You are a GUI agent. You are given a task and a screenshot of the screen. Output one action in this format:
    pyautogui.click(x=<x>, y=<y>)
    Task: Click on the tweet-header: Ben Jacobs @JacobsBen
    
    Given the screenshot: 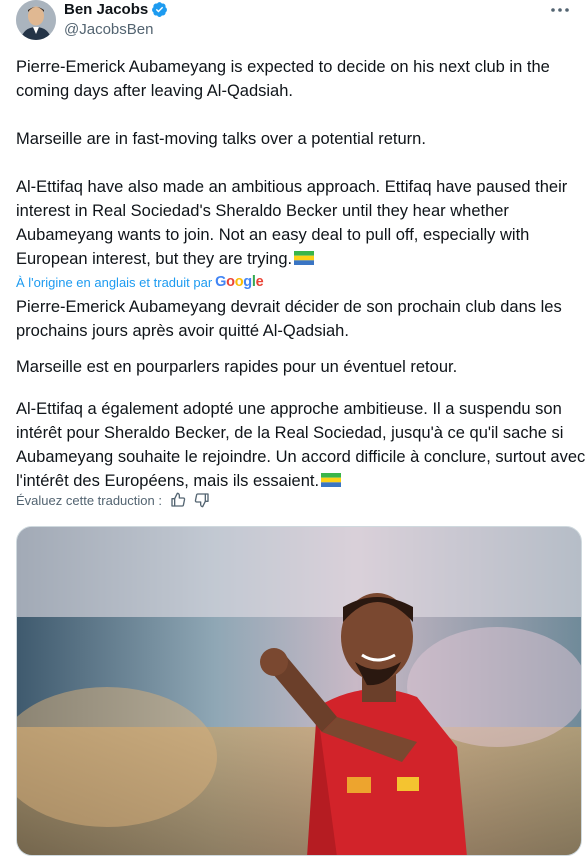 What is the action you would take?
    pyautogui.click(x=299, y=22)
    